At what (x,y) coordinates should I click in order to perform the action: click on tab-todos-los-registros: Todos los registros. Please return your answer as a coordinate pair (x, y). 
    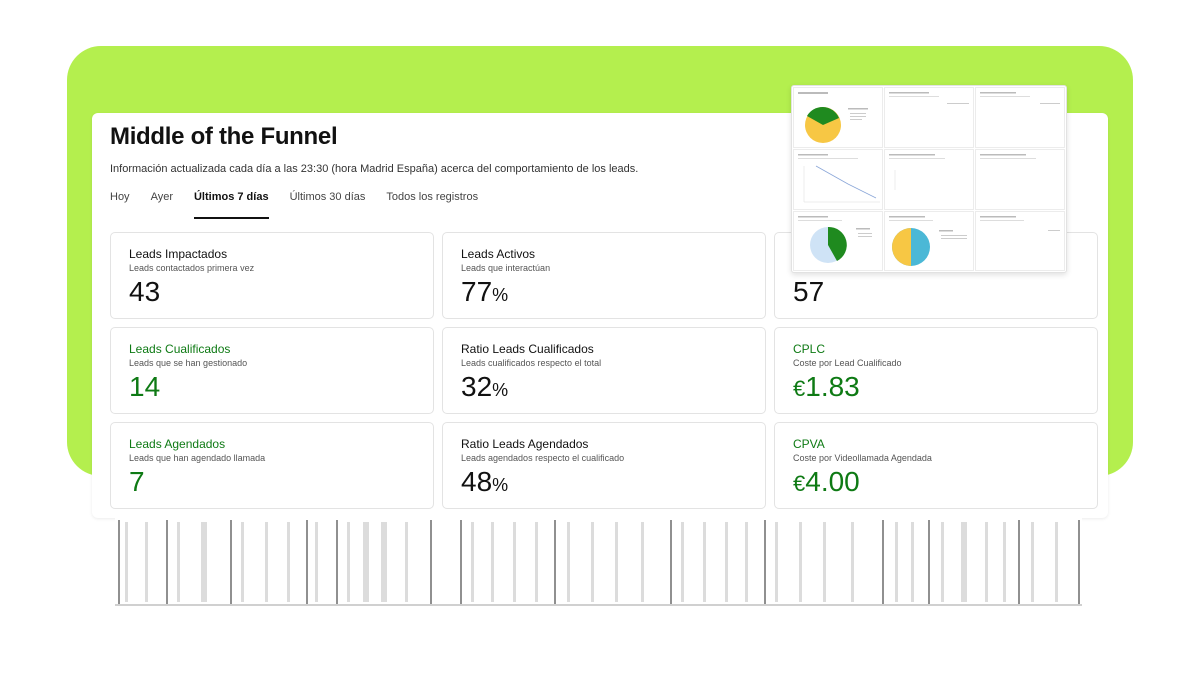
    Looking at the image, I should click on (432, 205).